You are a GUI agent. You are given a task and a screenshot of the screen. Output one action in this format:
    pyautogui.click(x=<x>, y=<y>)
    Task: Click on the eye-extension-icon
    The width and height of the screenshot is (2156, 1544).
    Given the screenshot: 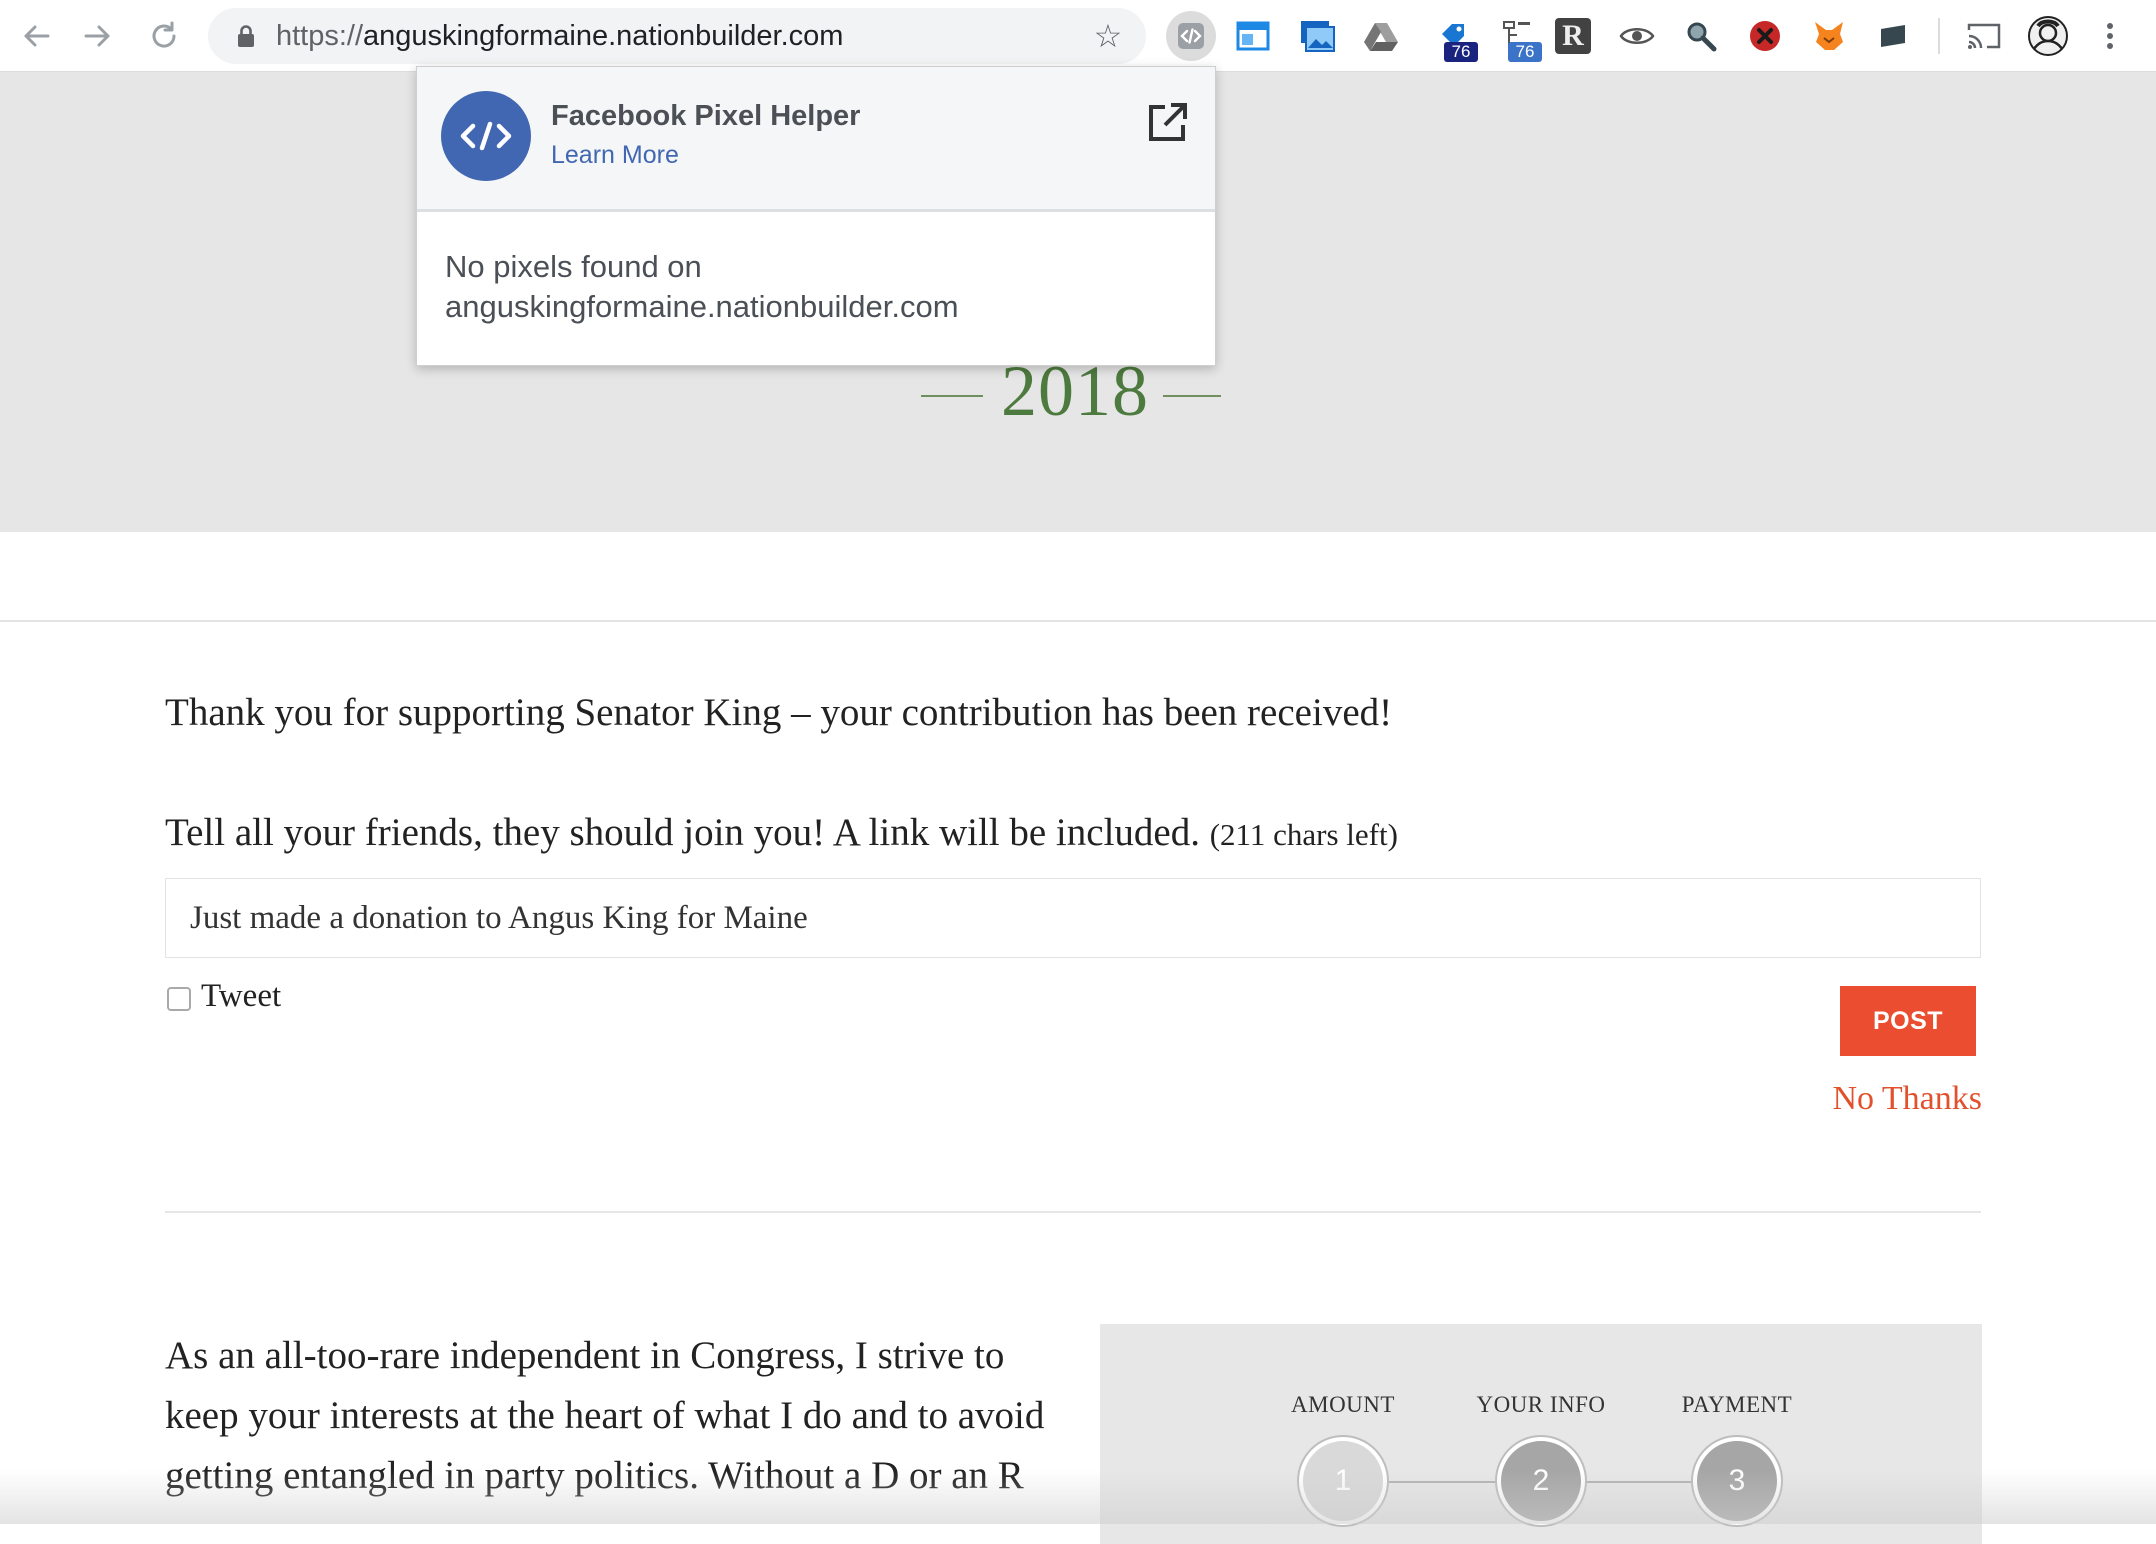 What is the action you would take?
    pyautogui.click(x=1637, y=36)
    